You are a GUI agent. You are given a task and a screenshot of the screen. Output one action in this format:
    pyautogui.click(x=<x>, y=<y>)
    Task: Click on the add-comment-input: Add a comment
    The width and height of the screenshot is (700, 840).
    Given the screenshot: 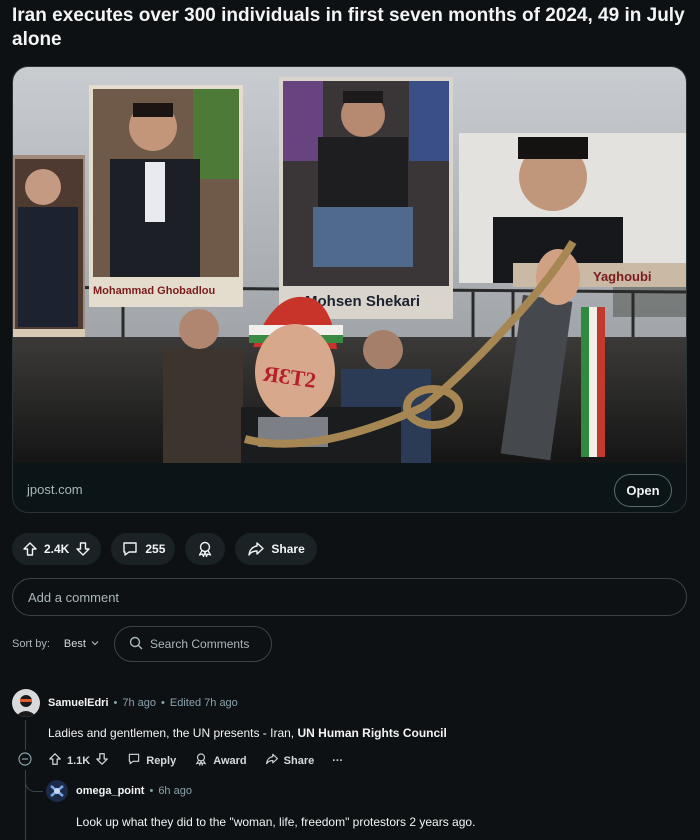 What is the action you would take?
    pyautogui.click(x=349, y=597)
    